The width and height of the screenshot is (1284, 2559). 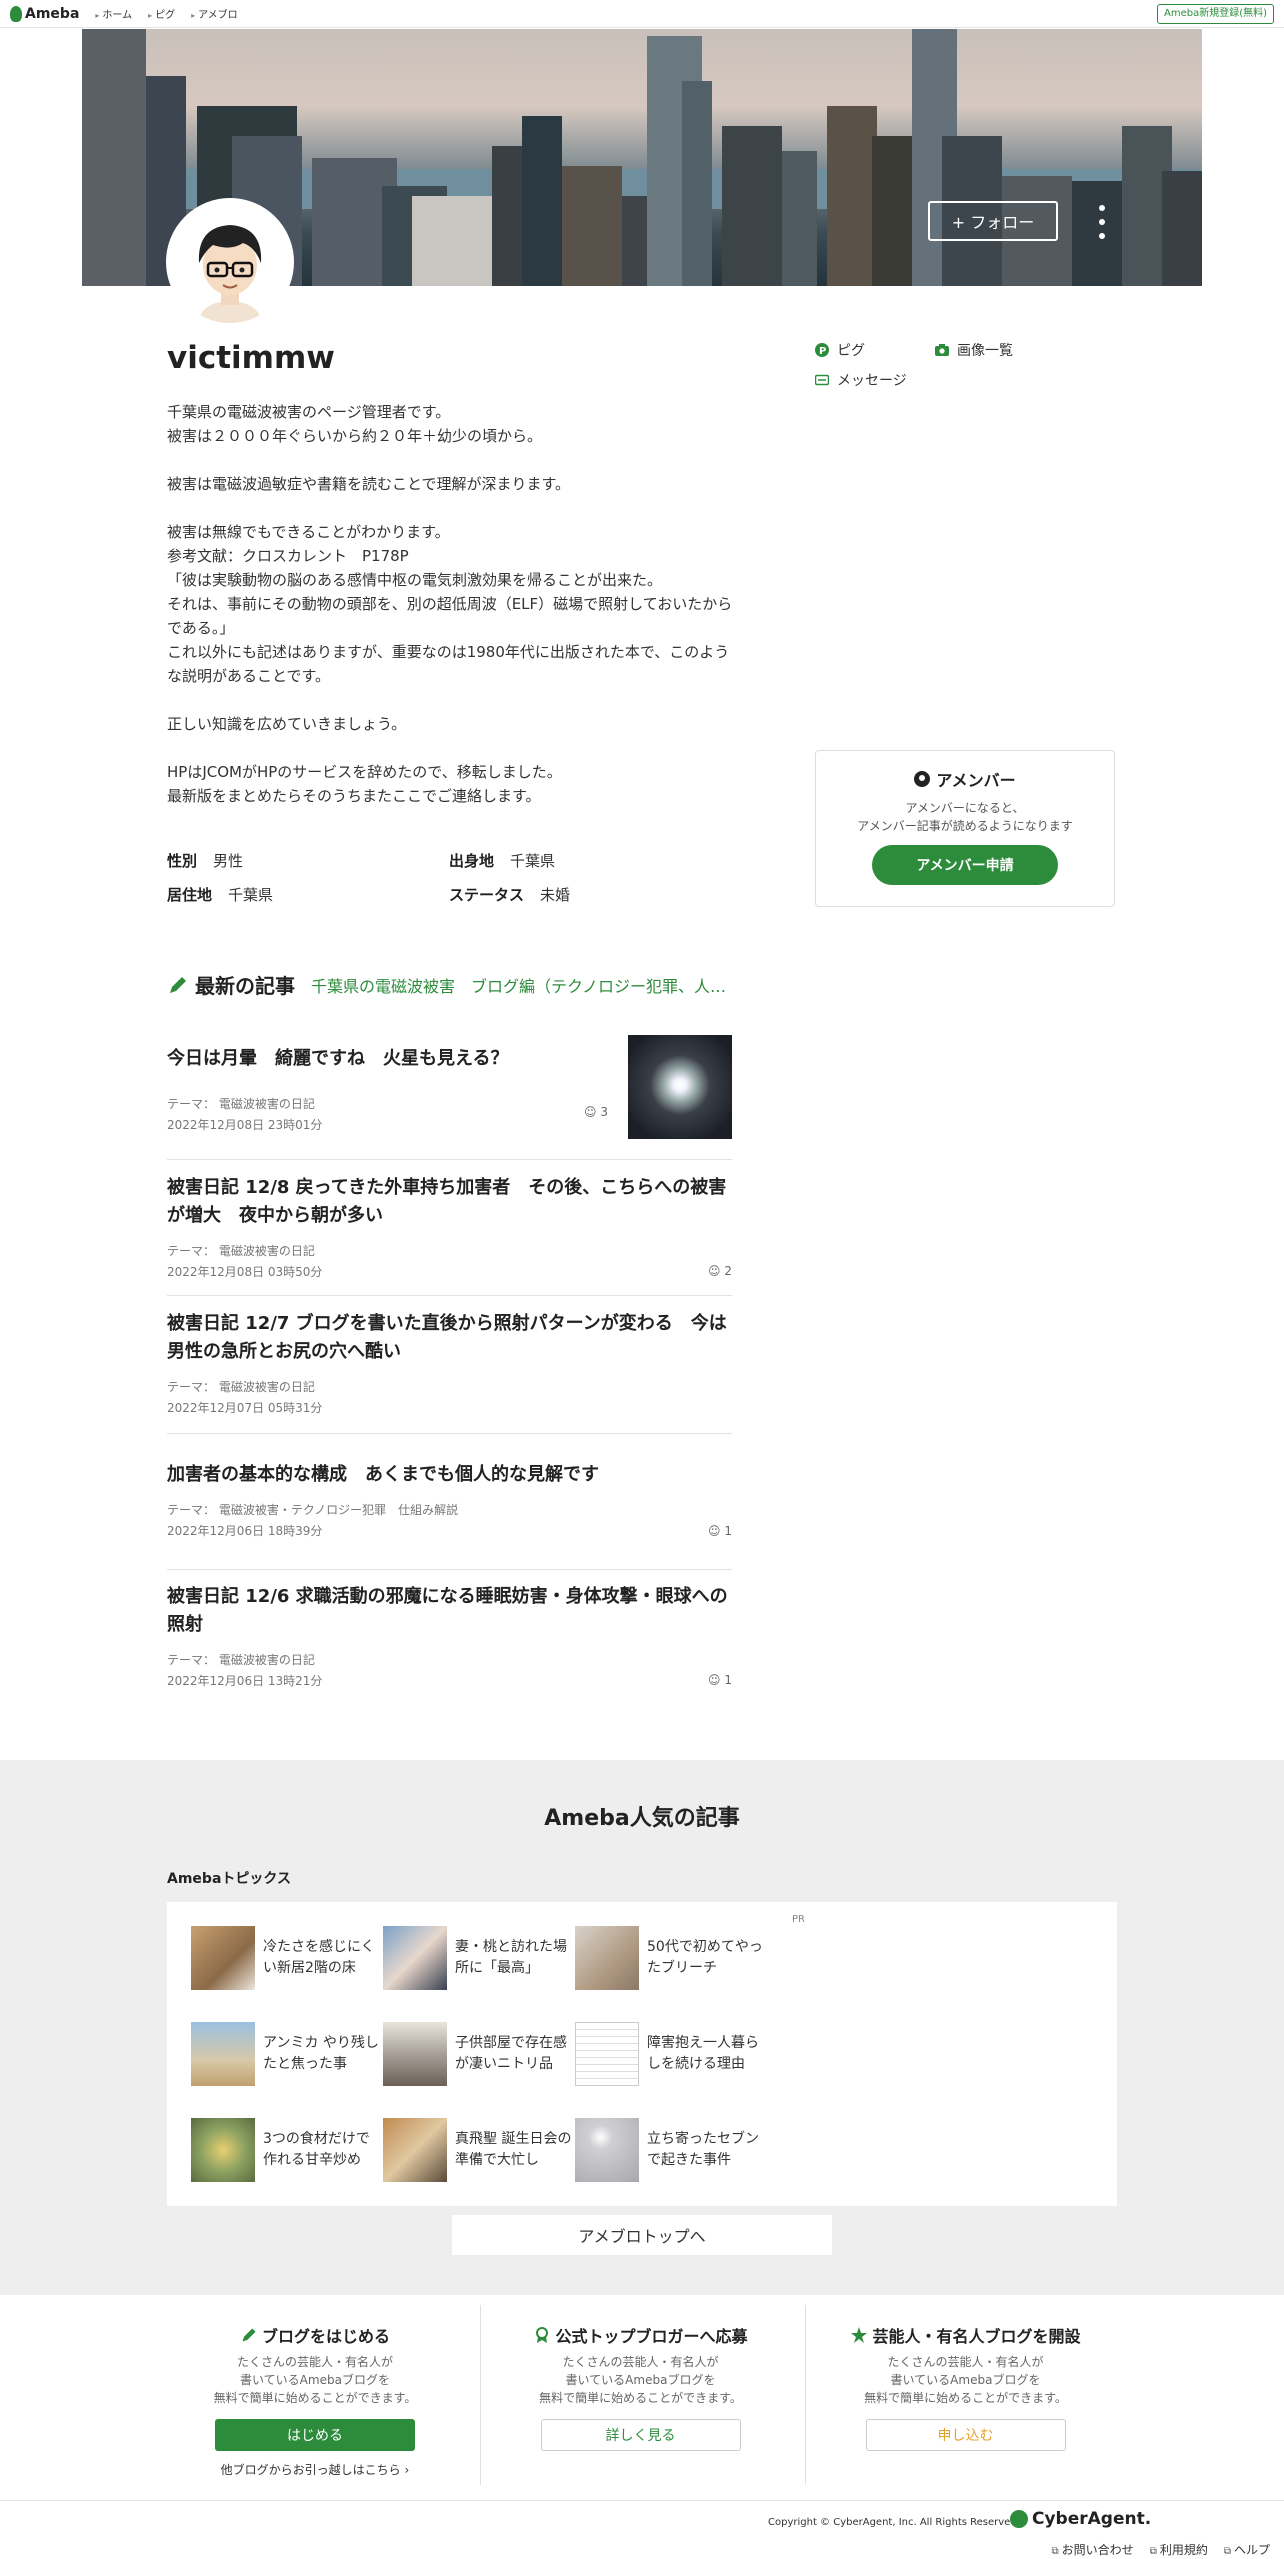 I want to click on topic-text: 子供部屋で存在感が凄いニトリ品, so click(x=515, y=2054).